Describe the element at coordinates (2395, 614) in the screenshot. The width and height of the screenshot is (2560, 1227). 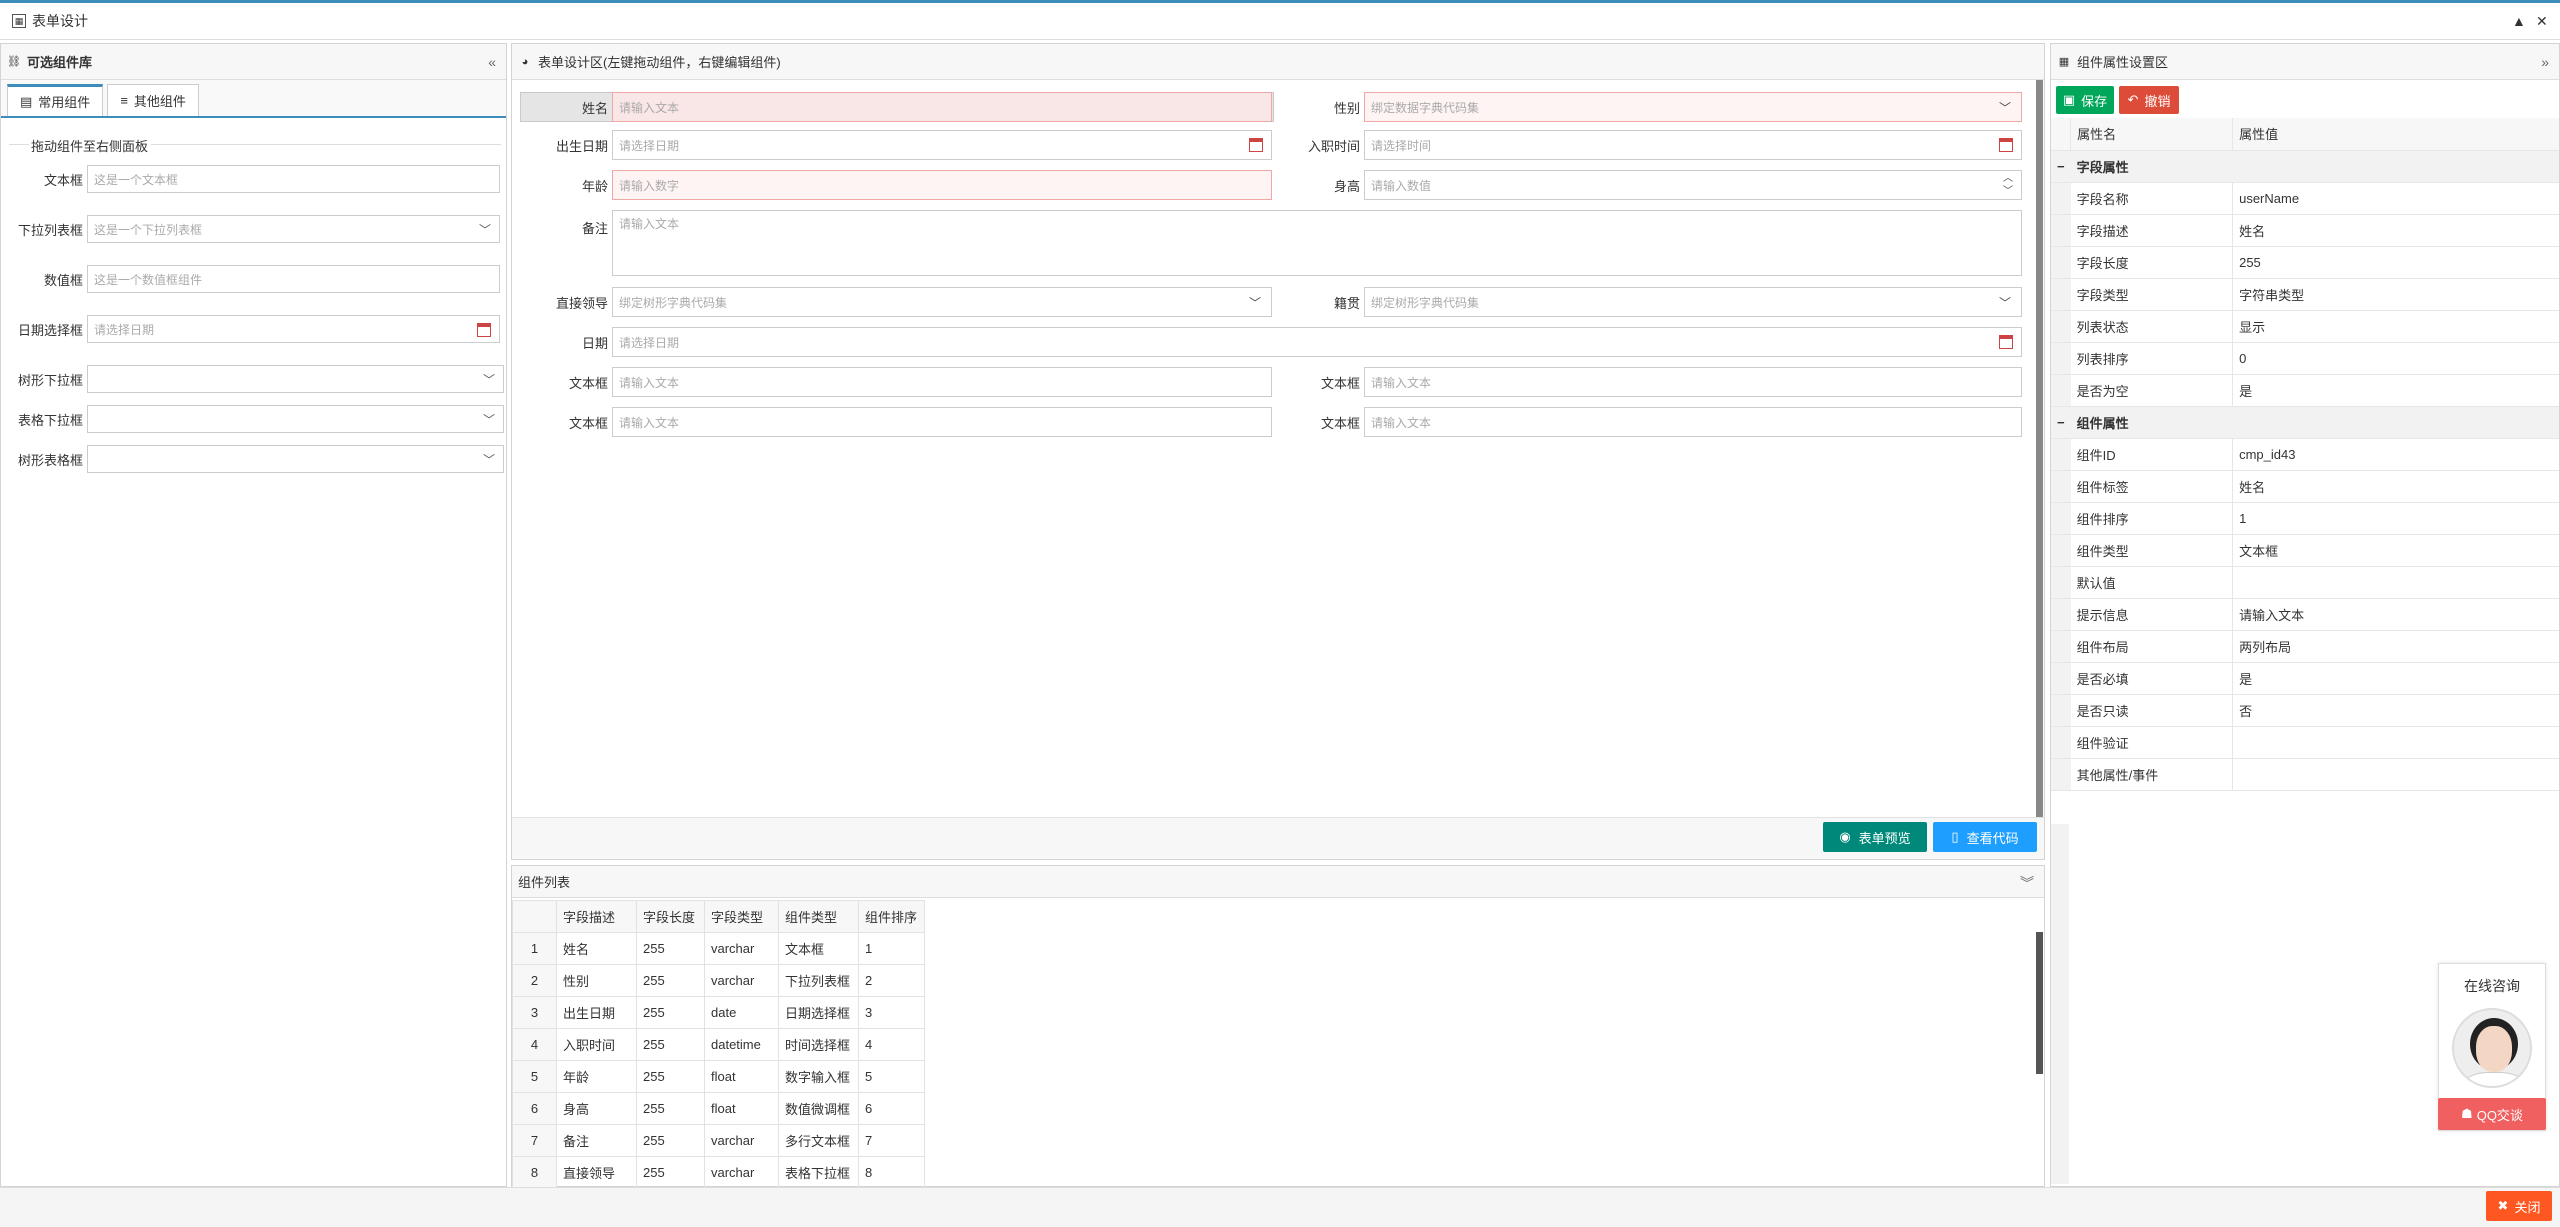
I see `prop-value: 请输入文本` at that location.